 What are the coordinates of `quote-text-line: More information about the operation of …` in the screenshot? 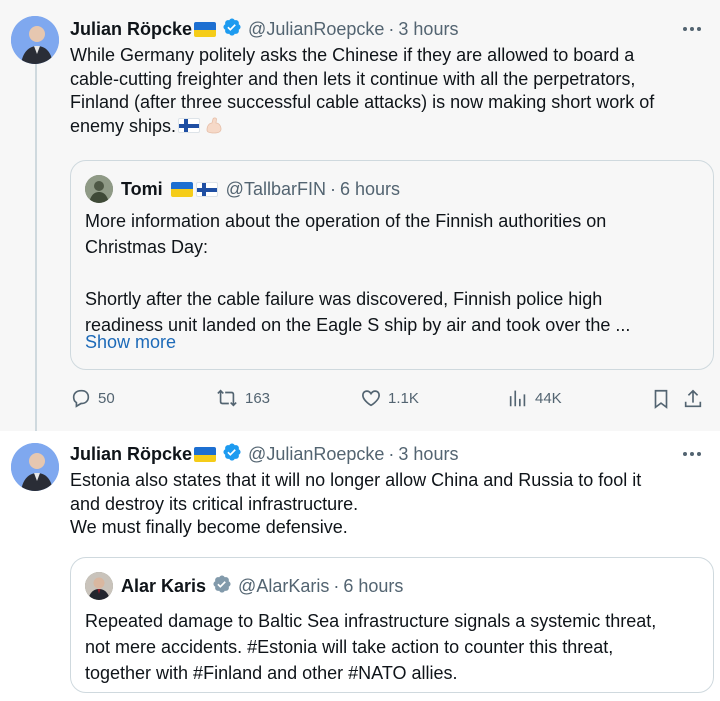 It's located at (346, 221).